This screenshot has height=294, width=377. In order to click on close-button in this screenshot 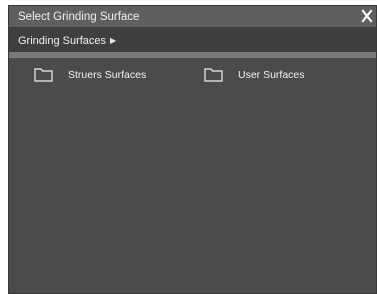, I will do `click(367, 16)`.